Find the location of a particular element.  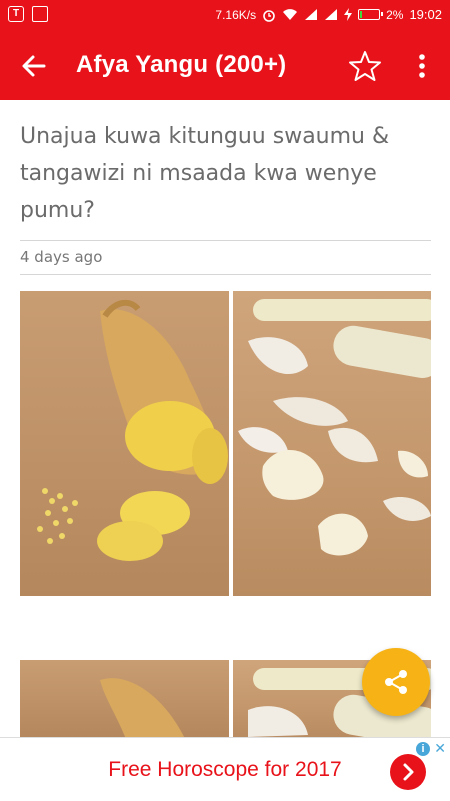

app-notification-icon: T is located at coordinates (16, 14).